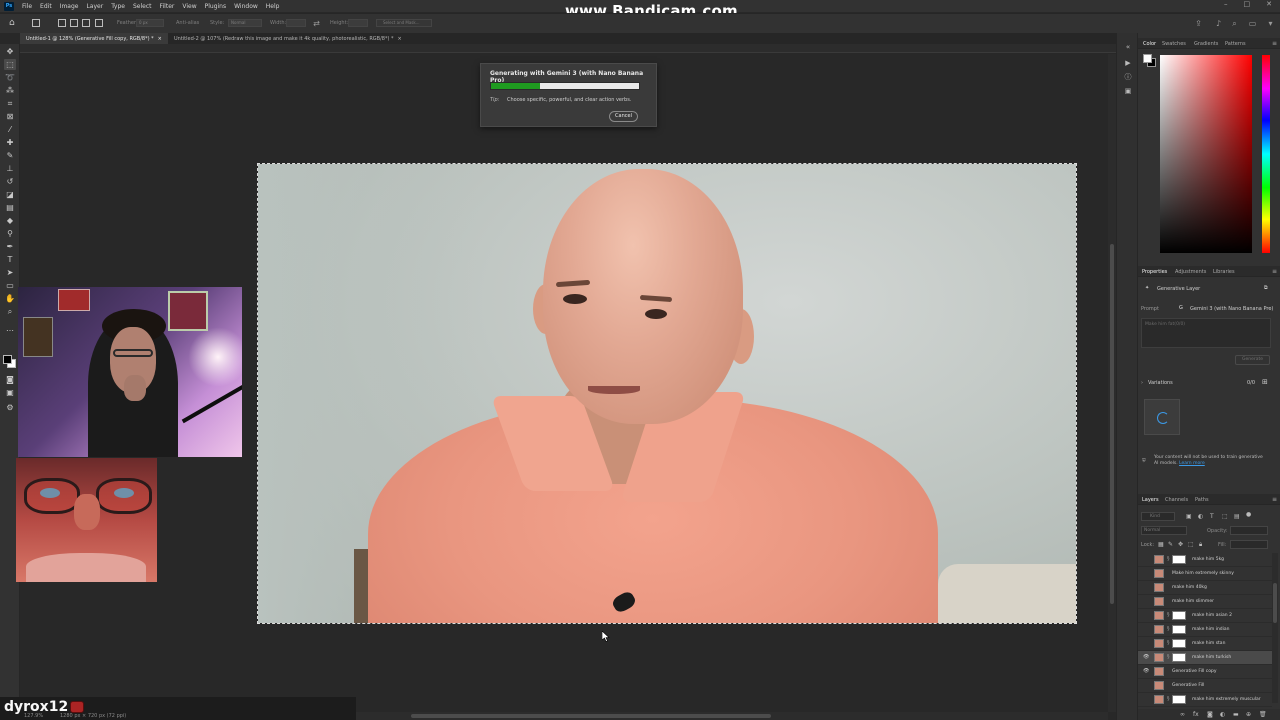  Describe the element at coordinates (187, 23) in the screenshot. I see `antialias-checkbox: Anti-alias` at that location.